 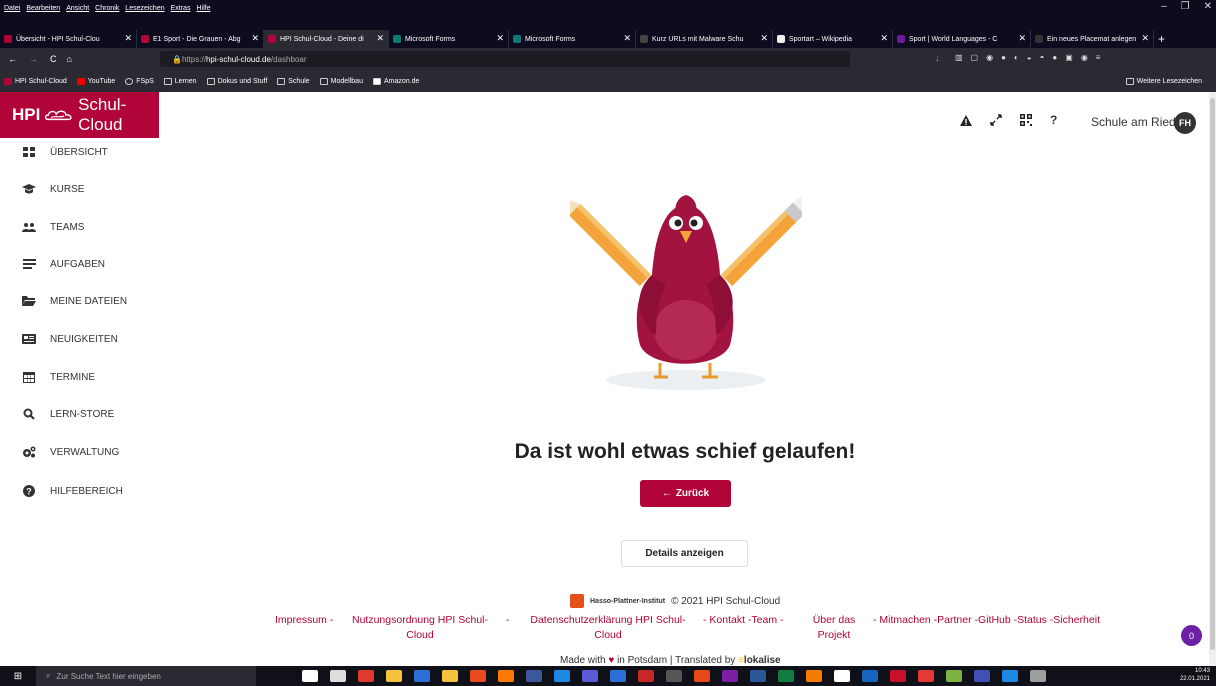 What do you see at coordinates (833, 39) in the screenshot?
I see `browser-tab: Sportart – Wikipedia ✕` at bounding box center [833, 39].